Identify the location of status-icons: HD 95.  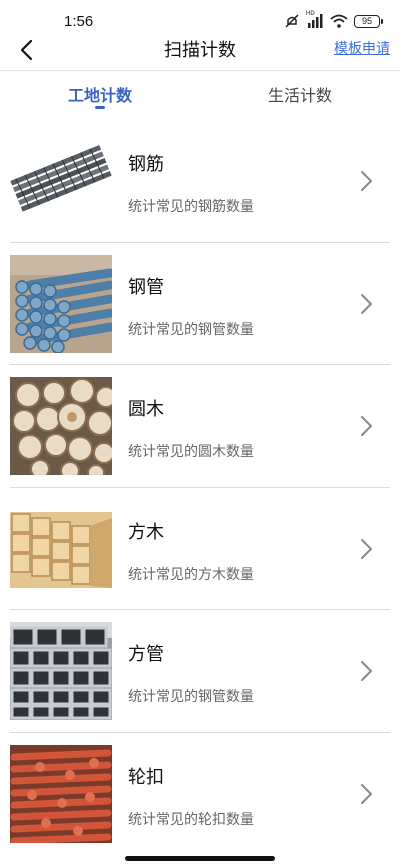
(333, 20).